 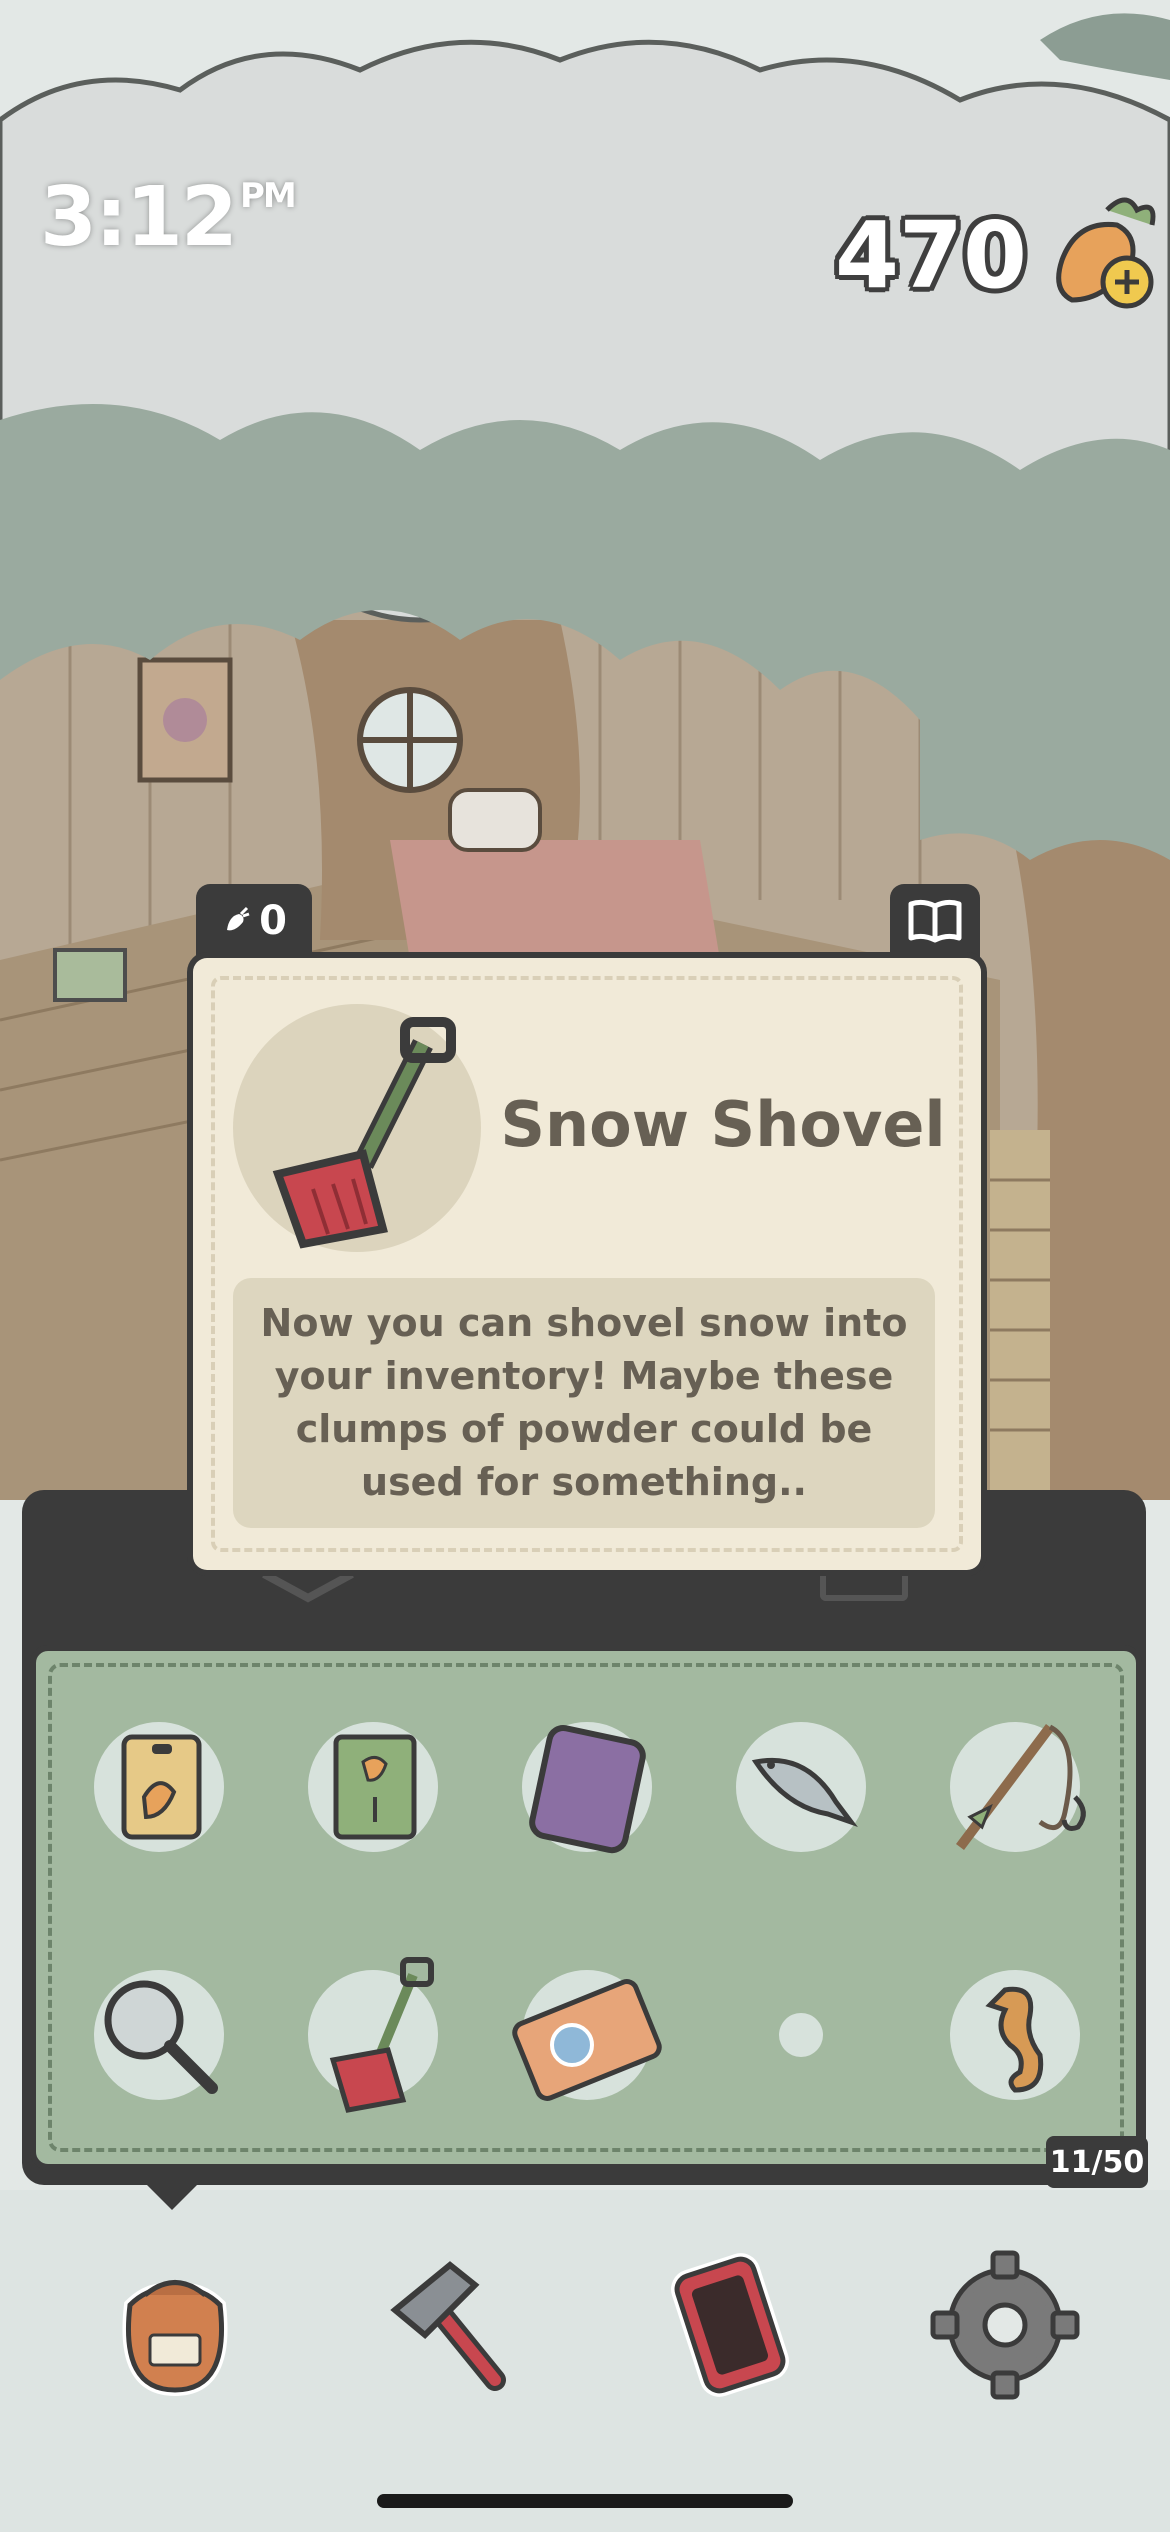 What do you see at coordinates (1097, 2162) in the screenshot?
I see `inventory-capacity: 11/50` at bounding box center [1097, 2162].